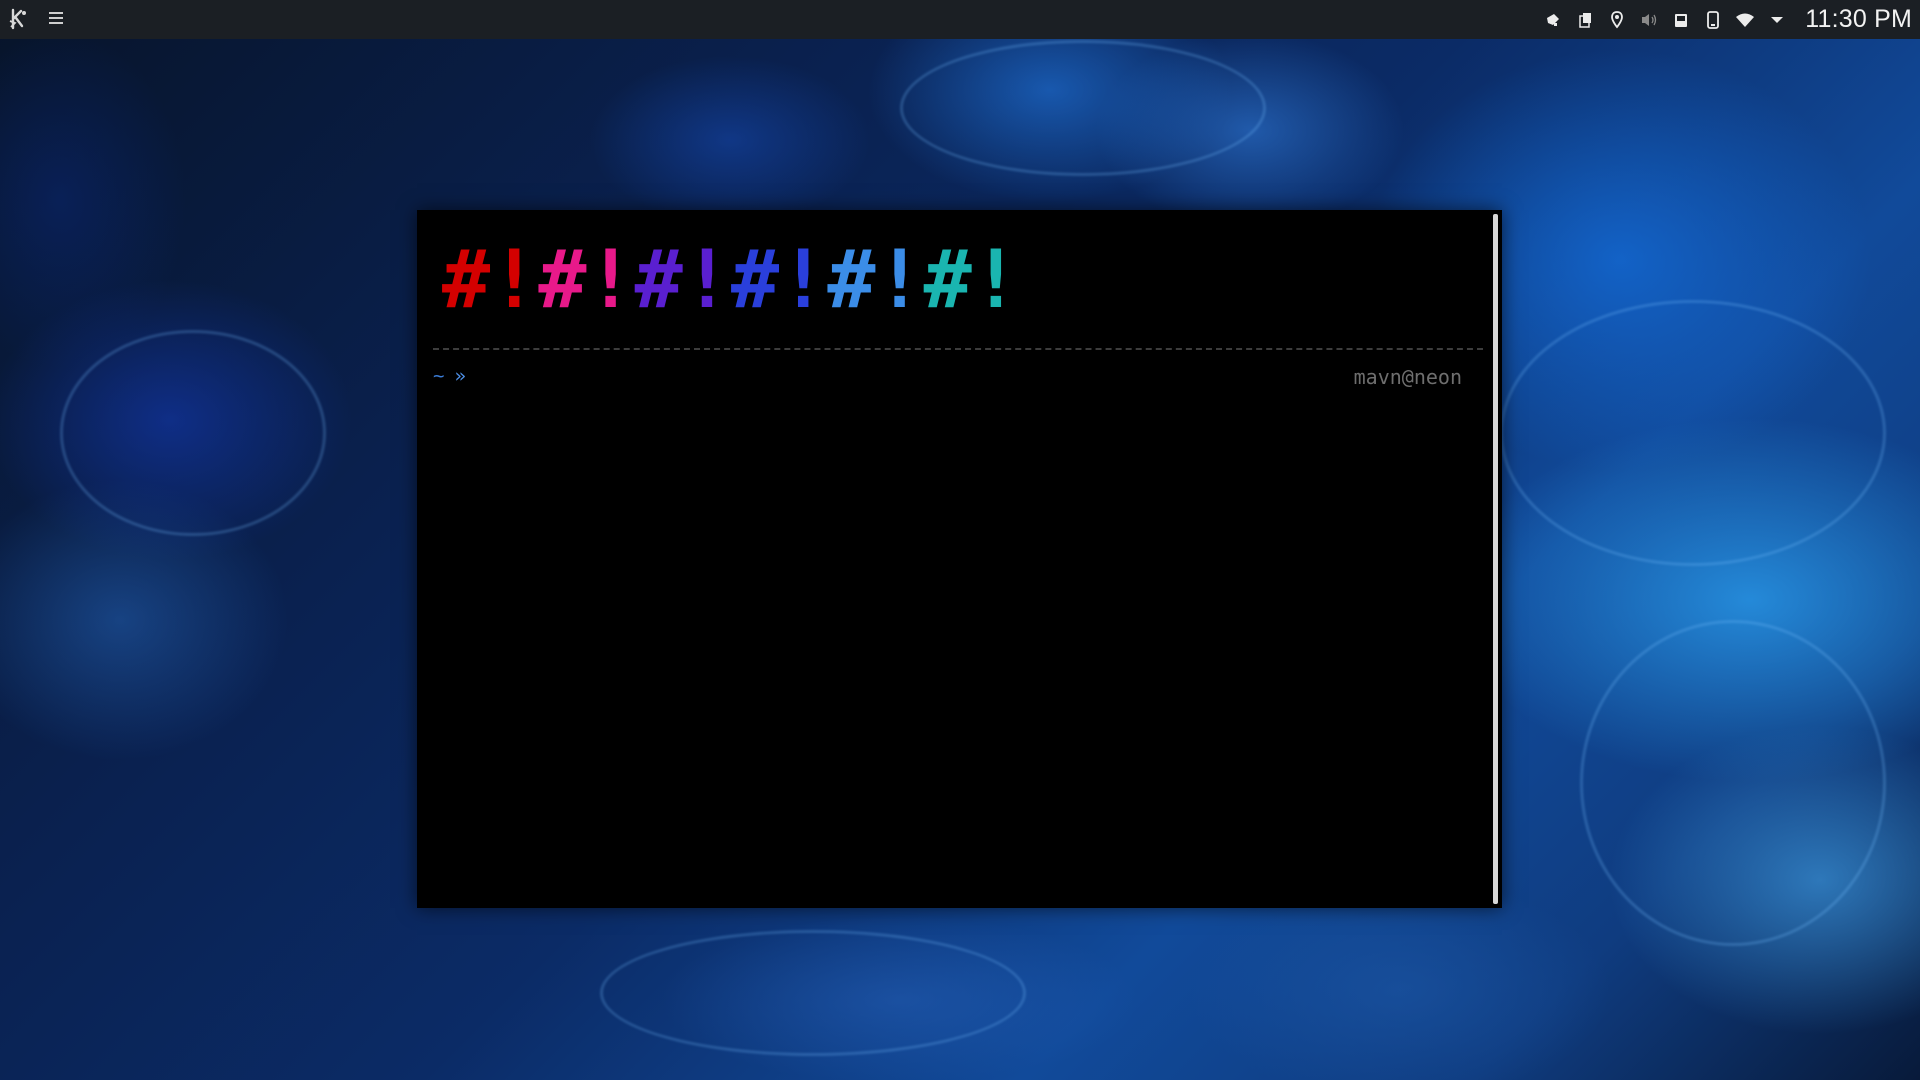 The width and height of the screenshot is (1920, 1080). I want to click on hamburger-menu-icon, so click(56, 19).